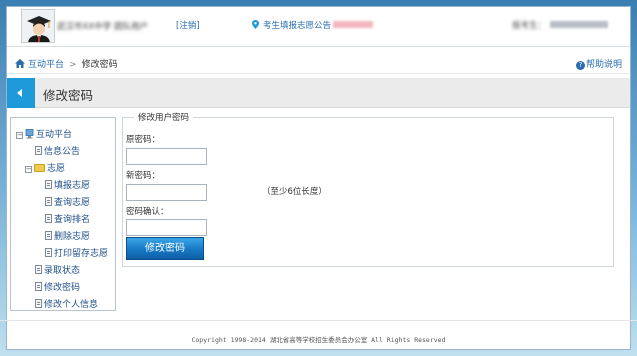  What do you see at coordinates (81, 254) in the screenshot?
I see `sidebar-item-label: 打印留存志愿` at bounding box center [81, 254].